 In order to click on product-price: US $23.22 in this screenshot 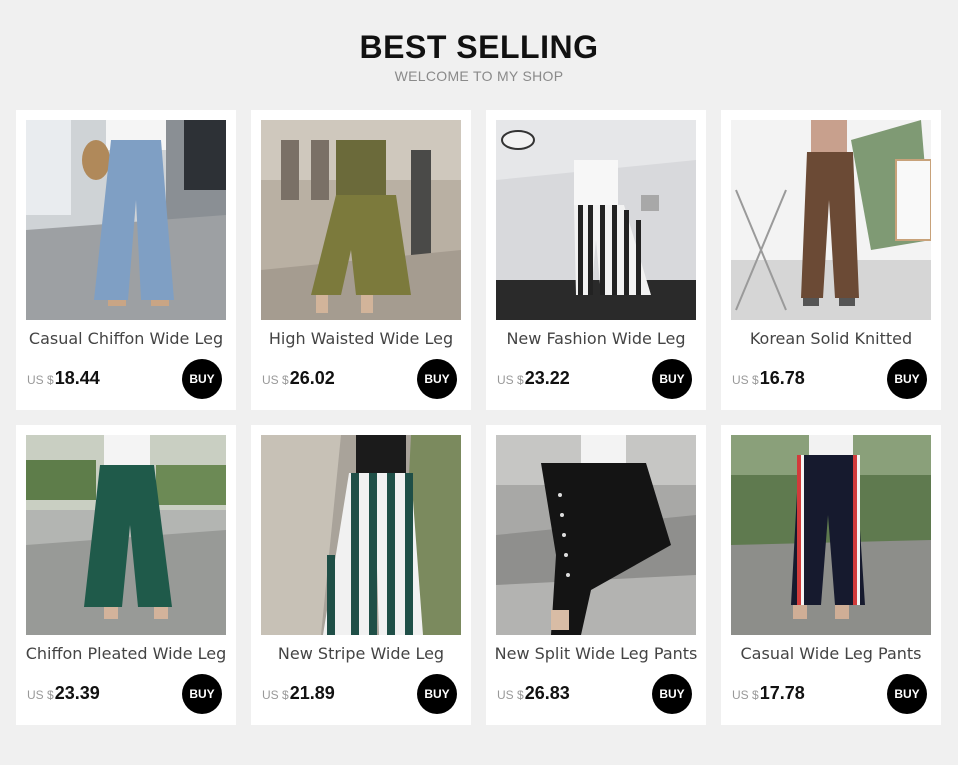, I will do `click(533, 378)`.